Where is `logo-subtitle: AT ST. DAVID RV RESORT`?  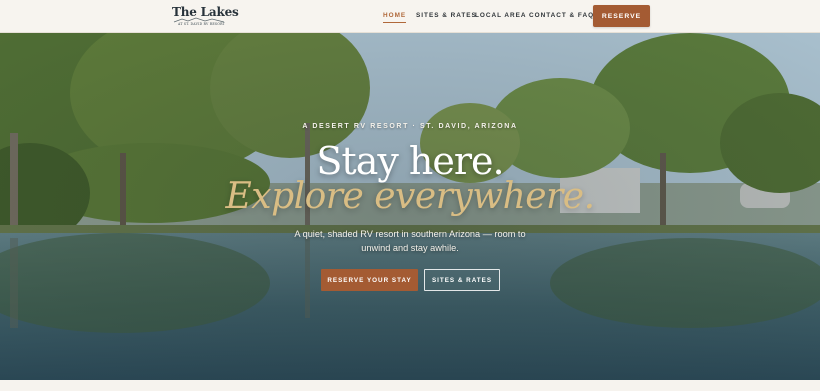 logo-subtitle: AT ST. DAVID RV RESORT is located at coordinates (201, 24).